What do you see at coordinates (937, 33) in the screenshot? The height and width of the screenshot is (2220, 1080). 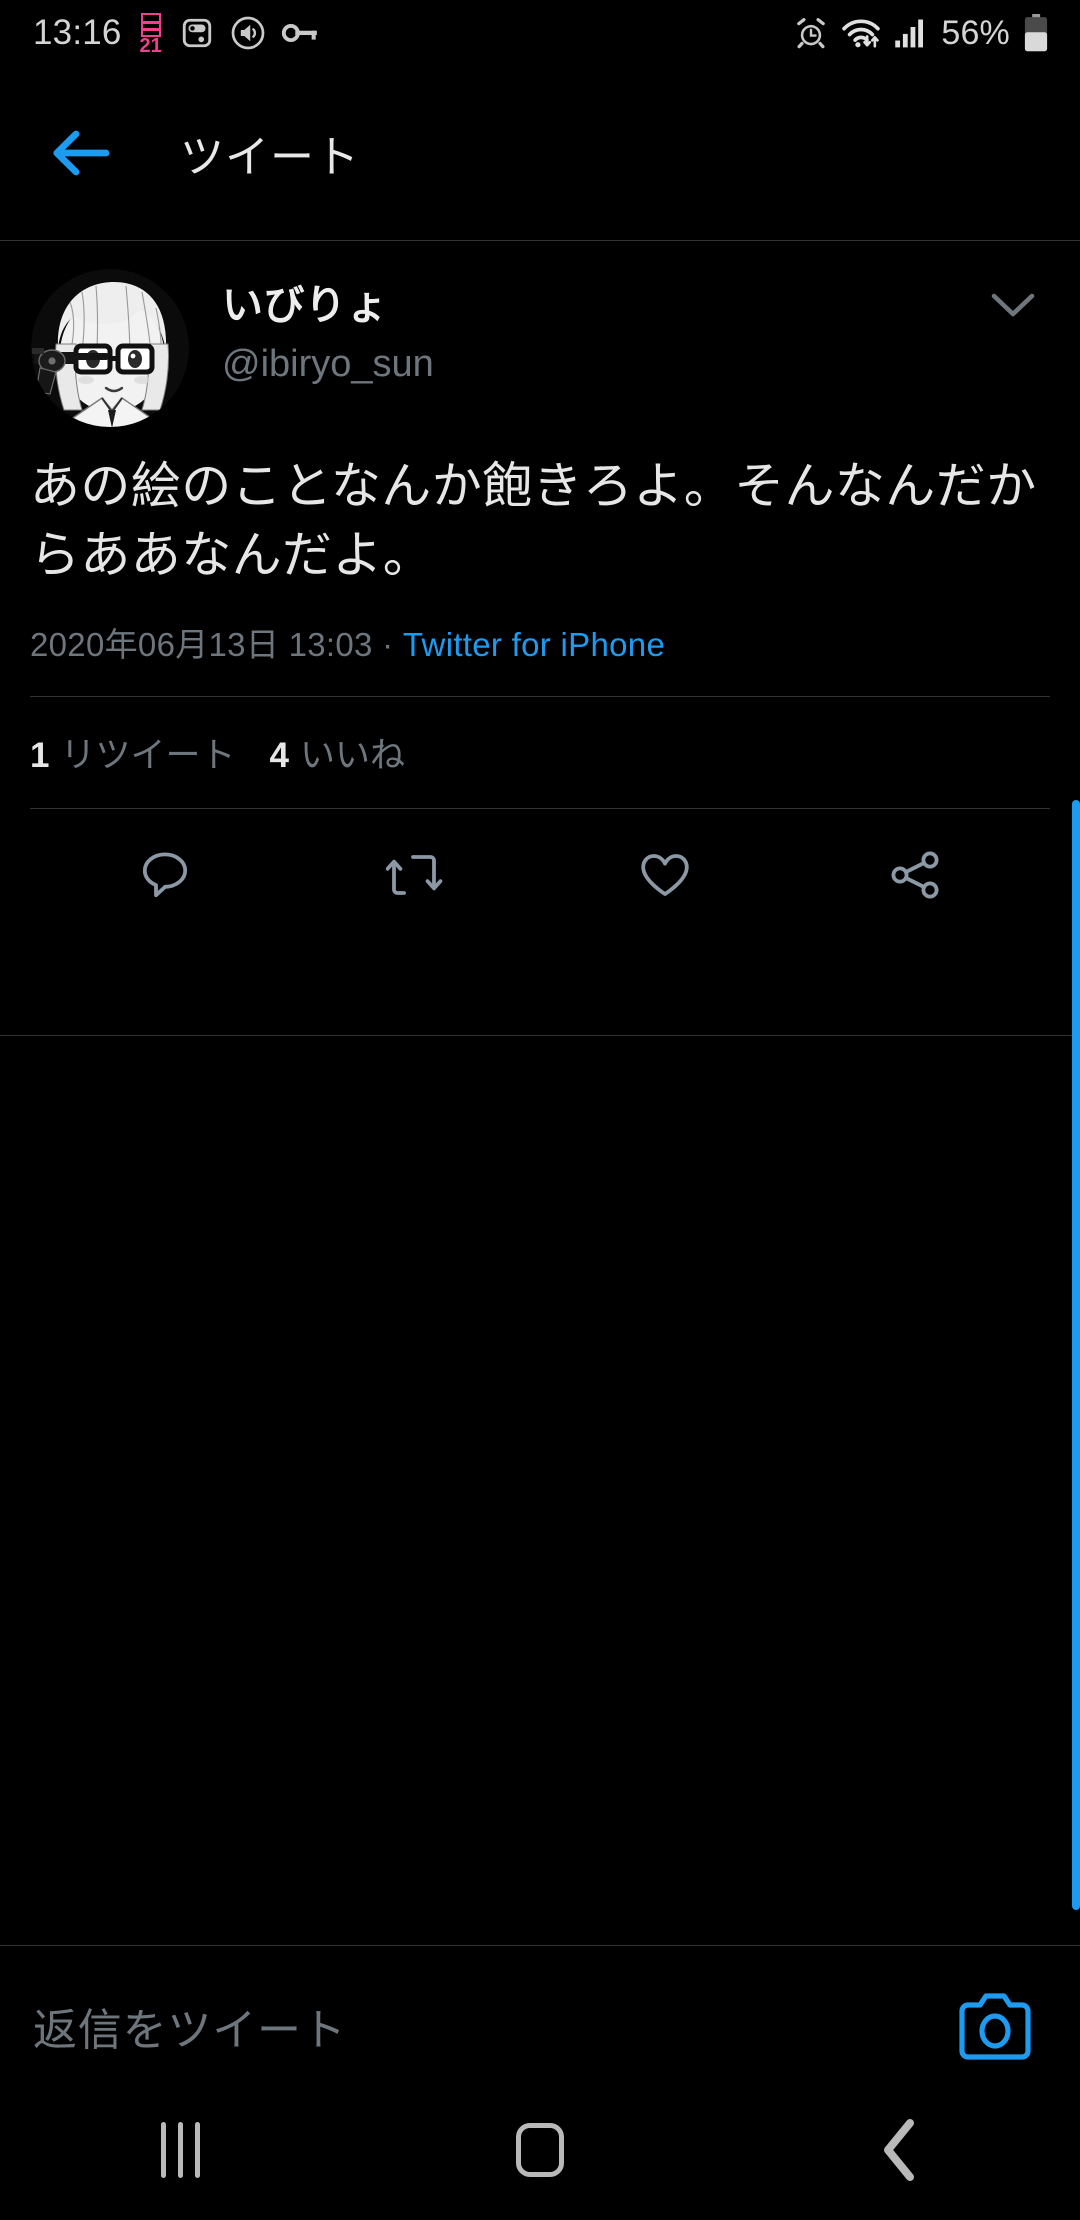 I see `status-bar-right: 56%` at bounding box center [937, 33].